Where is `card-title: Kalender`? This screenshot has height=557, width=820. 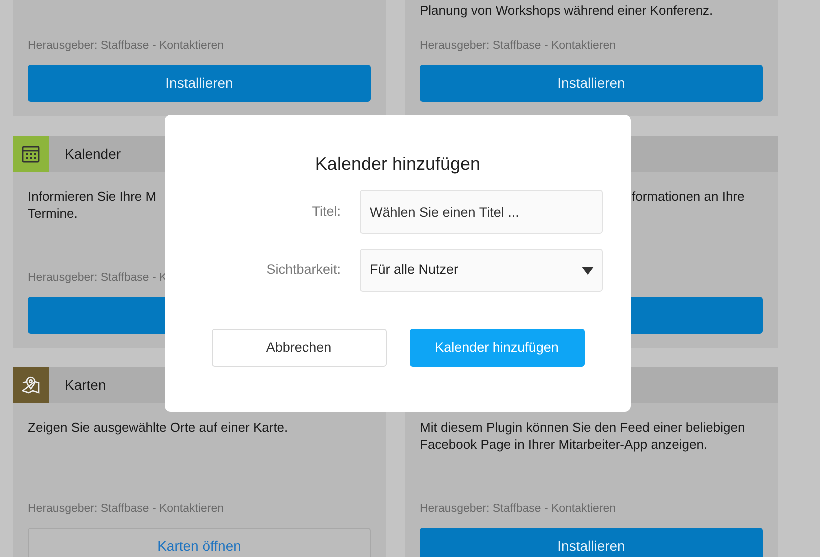
card-title: Kalender is located at coordinates (93, 154).